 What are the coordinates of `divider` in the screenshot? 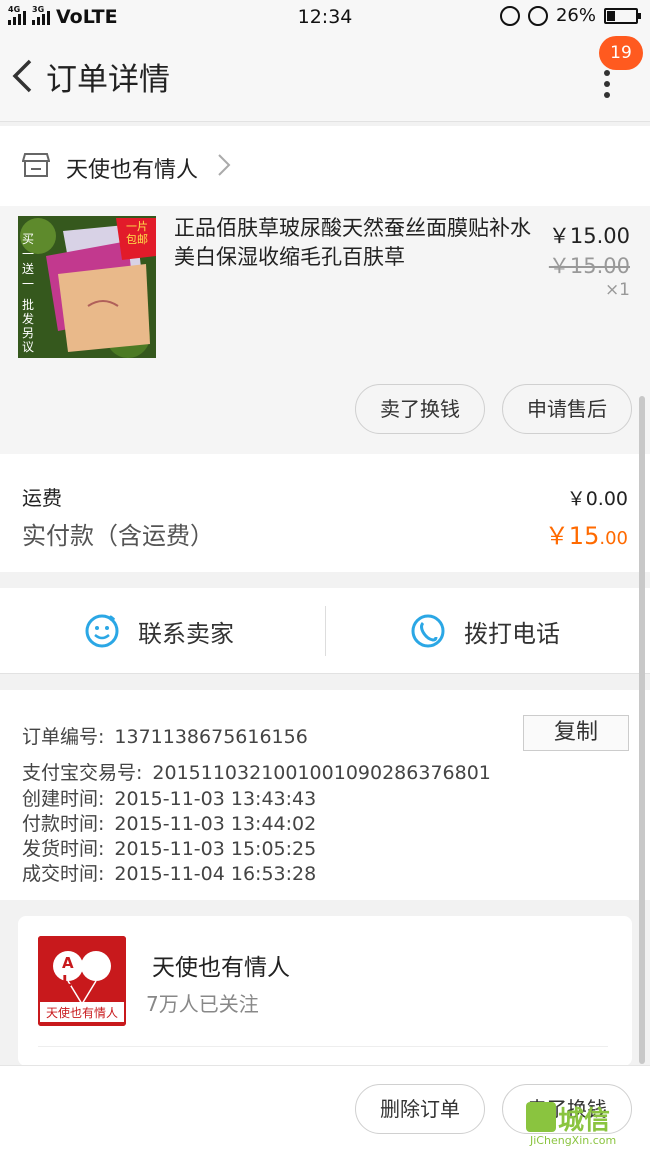 It's located at (325, 631).